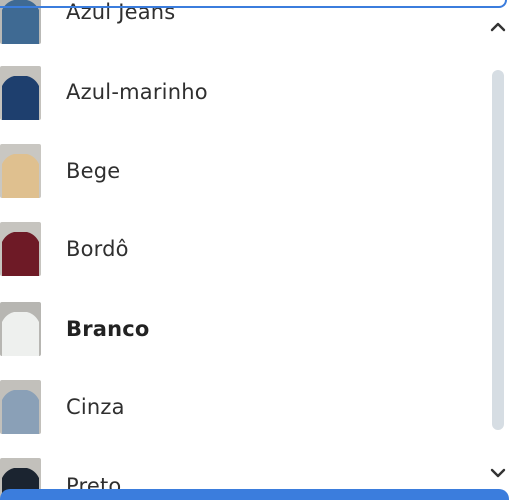 The width and height of the screenshot is (509, 500). What do you see at coordinates (93, 171) in the screenshot?
I see `option-label: Bege` at bounding box center [93, 171].